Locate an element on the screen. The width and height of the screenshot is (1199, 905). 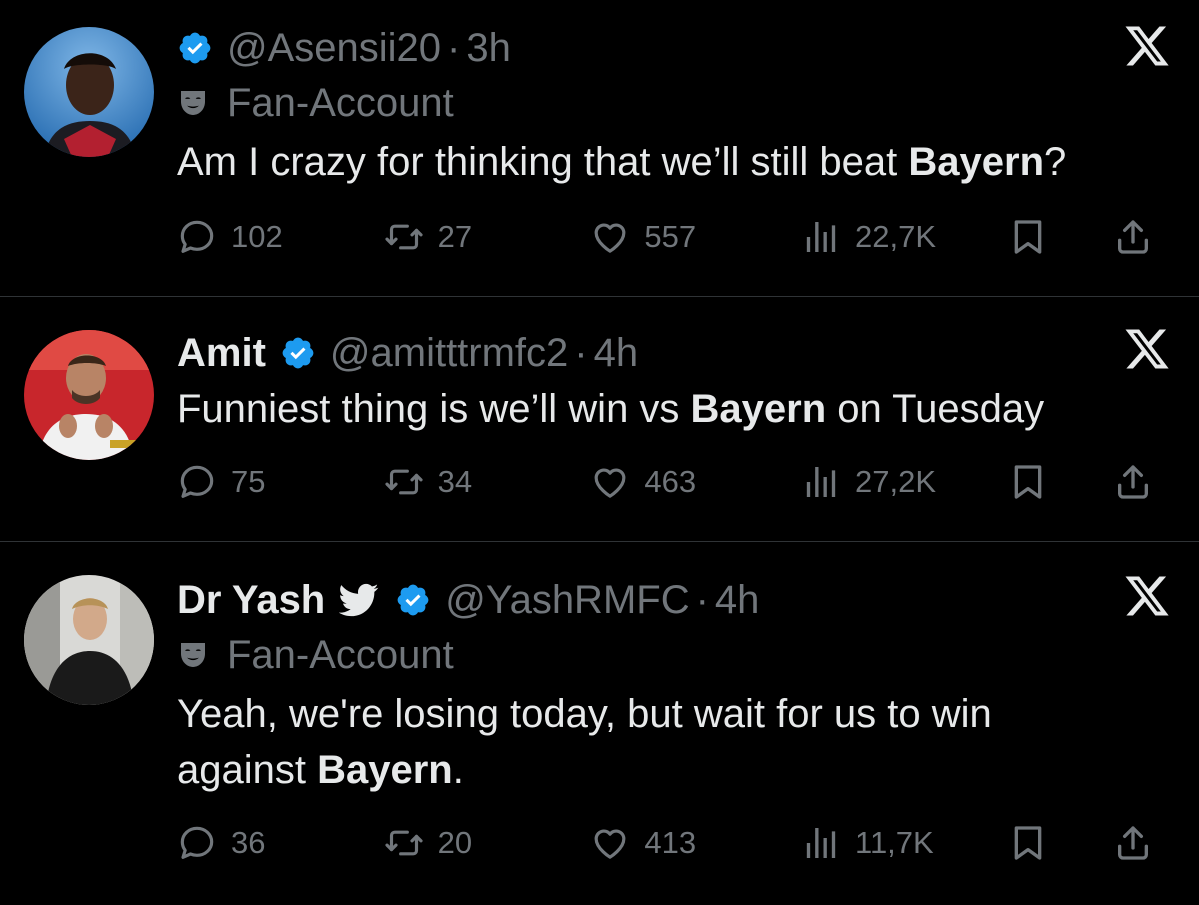
user-handle: @Asensii20 is located at coordinates (334, 48).